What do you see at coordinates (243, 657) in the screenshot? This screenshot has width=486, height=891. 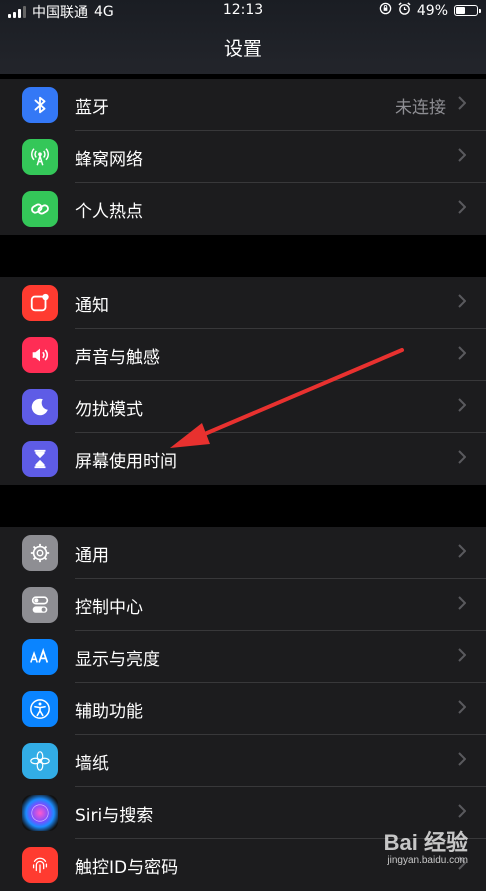 I see `settings-row-display: 显示与亮度` at bounding box center [243, 657].